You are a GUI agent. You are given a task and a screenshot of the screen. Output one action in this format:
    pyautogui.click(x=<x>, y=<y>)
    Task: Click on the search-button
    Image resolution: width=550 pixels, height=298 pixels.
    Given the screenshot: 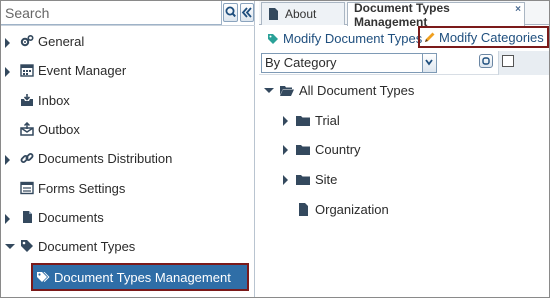 What is the action you would take?
    pyautogui.click(x=230, y=12)
    